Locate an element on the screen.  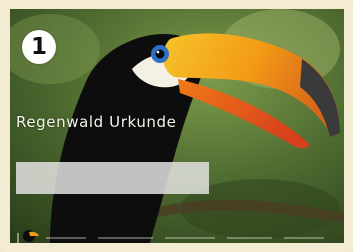
badge-number: 1 is located at coordinates (38, 46).